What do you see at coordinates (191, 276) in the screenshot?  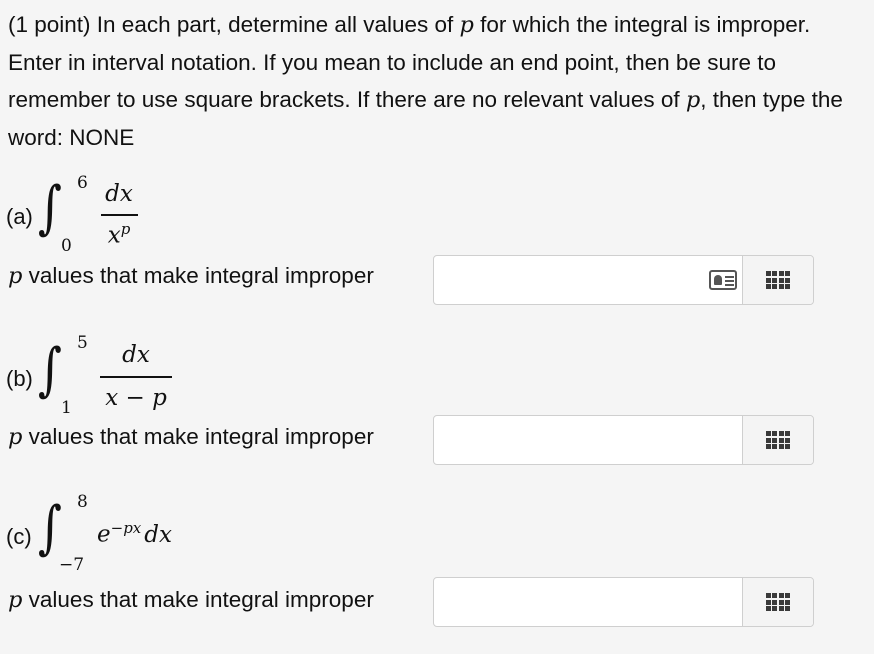 I see `answer-a-label: p values that make integral improper` at bounding box center [191, 276].